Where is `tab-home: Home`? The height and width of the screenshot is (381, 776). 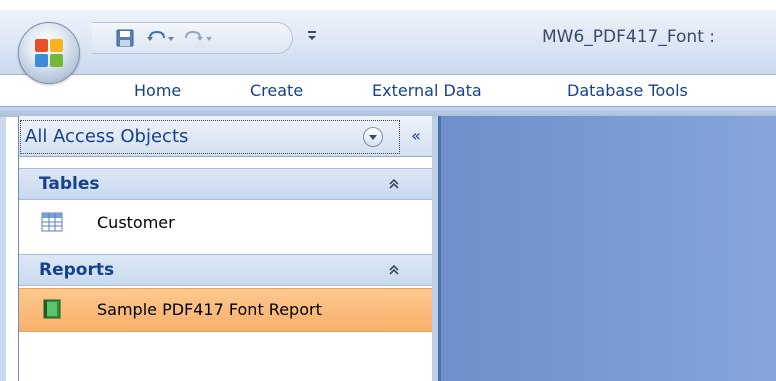 tab-home: Home is located at coordinates (157, 91).